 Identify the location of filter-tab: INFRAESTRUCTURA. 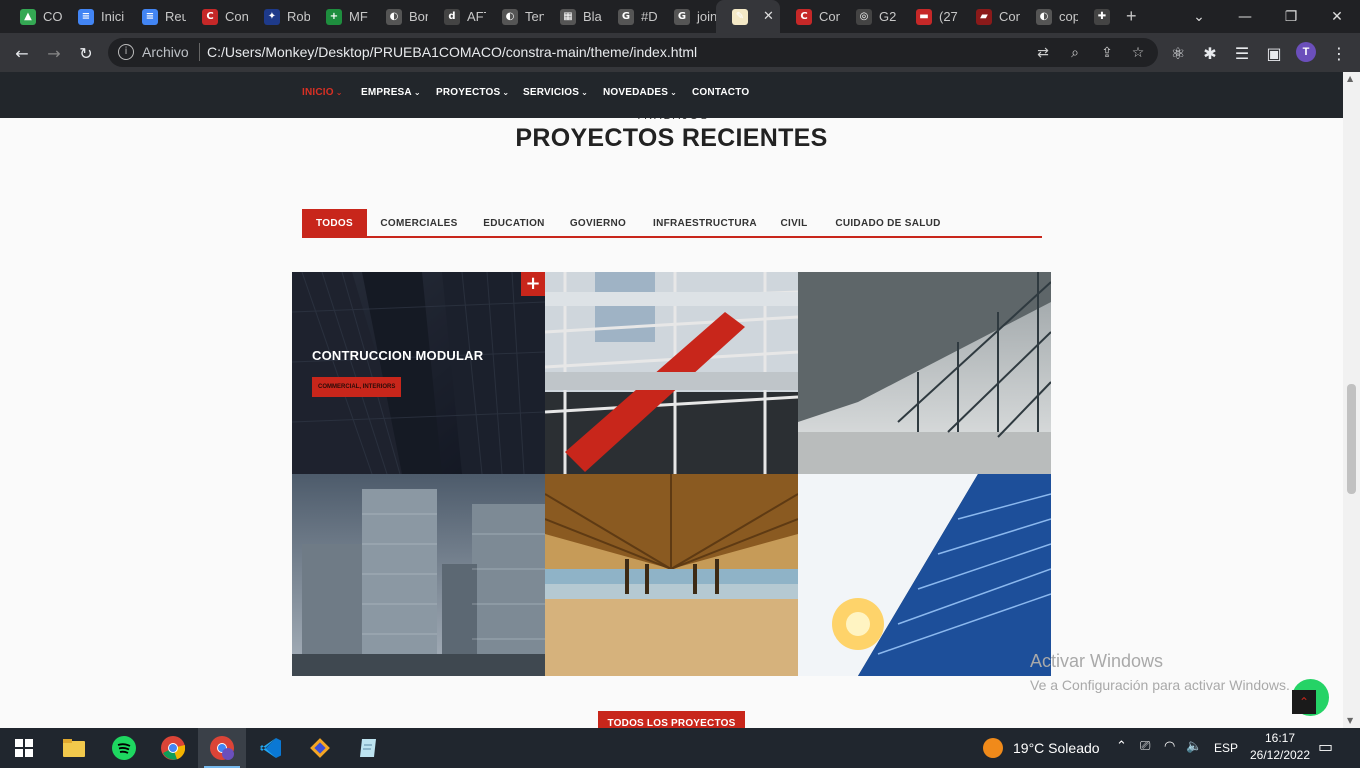
(705, 222).